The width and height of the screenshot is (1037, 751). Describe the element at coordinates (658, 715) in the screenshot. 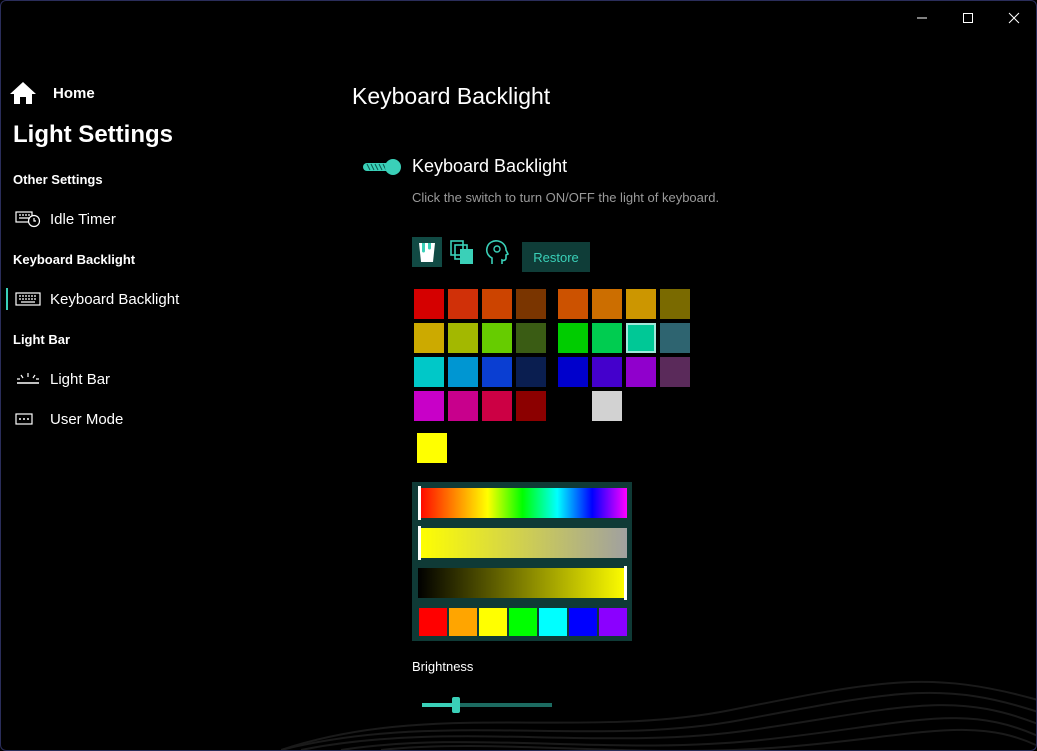

I see `background-waves-decoration` at that location.